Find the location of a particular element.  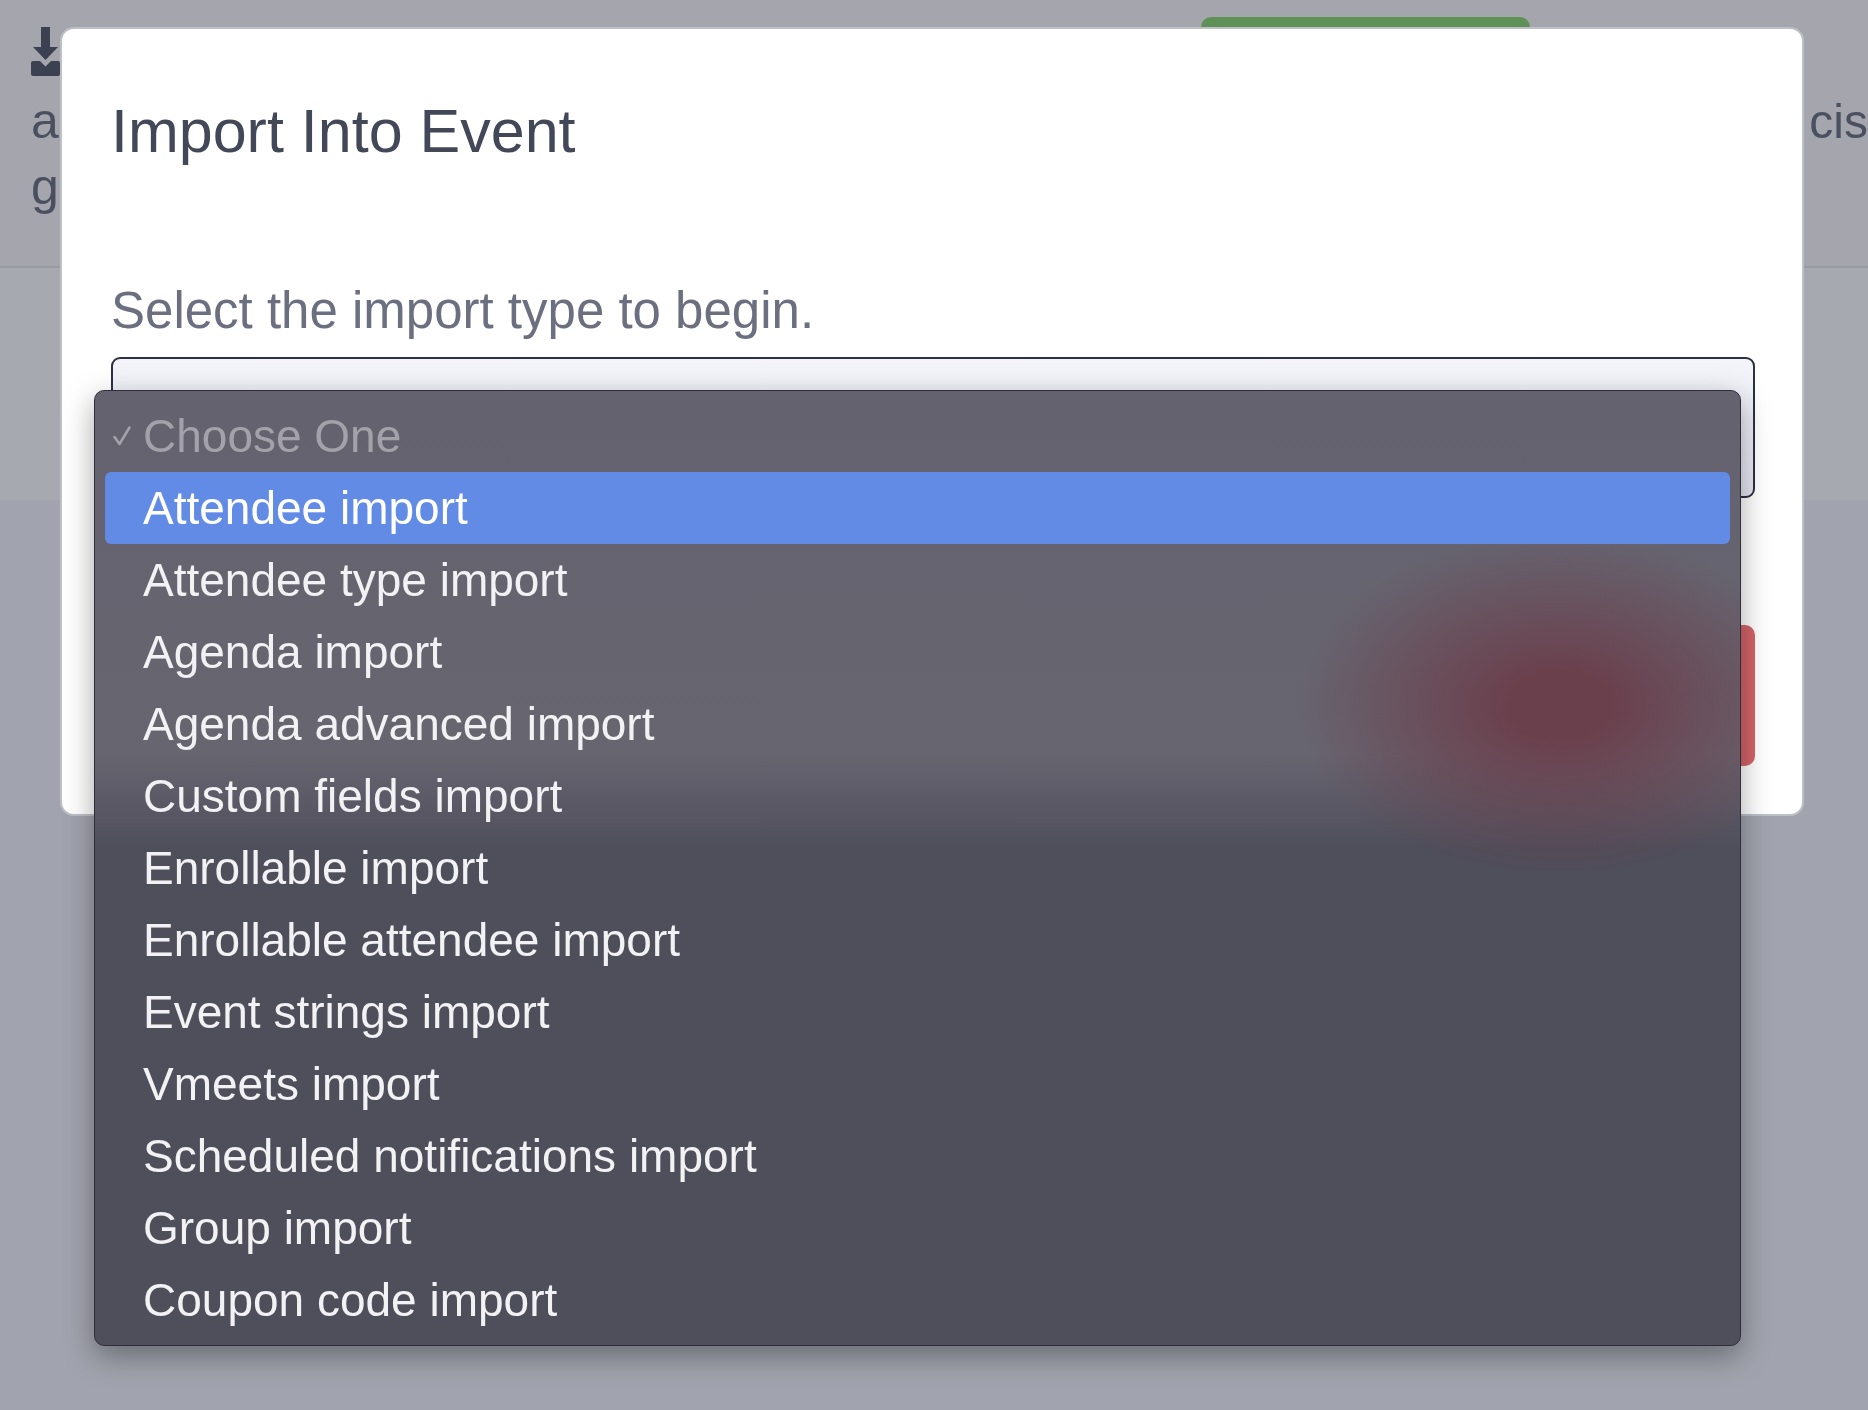

action-button is located at coordinates (1748, 695).